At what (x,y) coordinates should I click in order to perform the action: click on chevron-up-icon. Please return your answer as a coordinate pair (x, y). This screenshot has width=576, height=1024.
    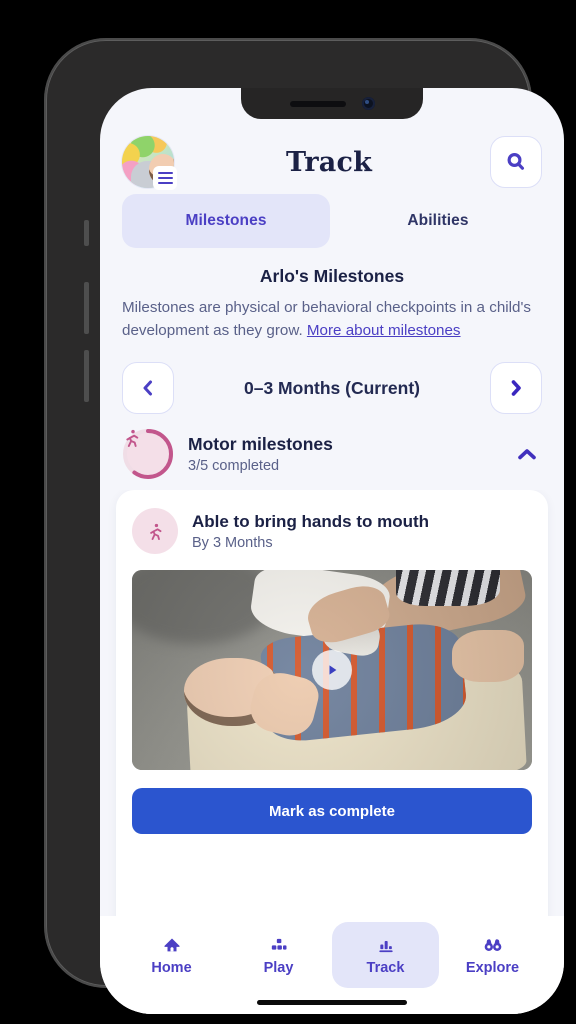
    Looking at the image, I should click on (527, 454).